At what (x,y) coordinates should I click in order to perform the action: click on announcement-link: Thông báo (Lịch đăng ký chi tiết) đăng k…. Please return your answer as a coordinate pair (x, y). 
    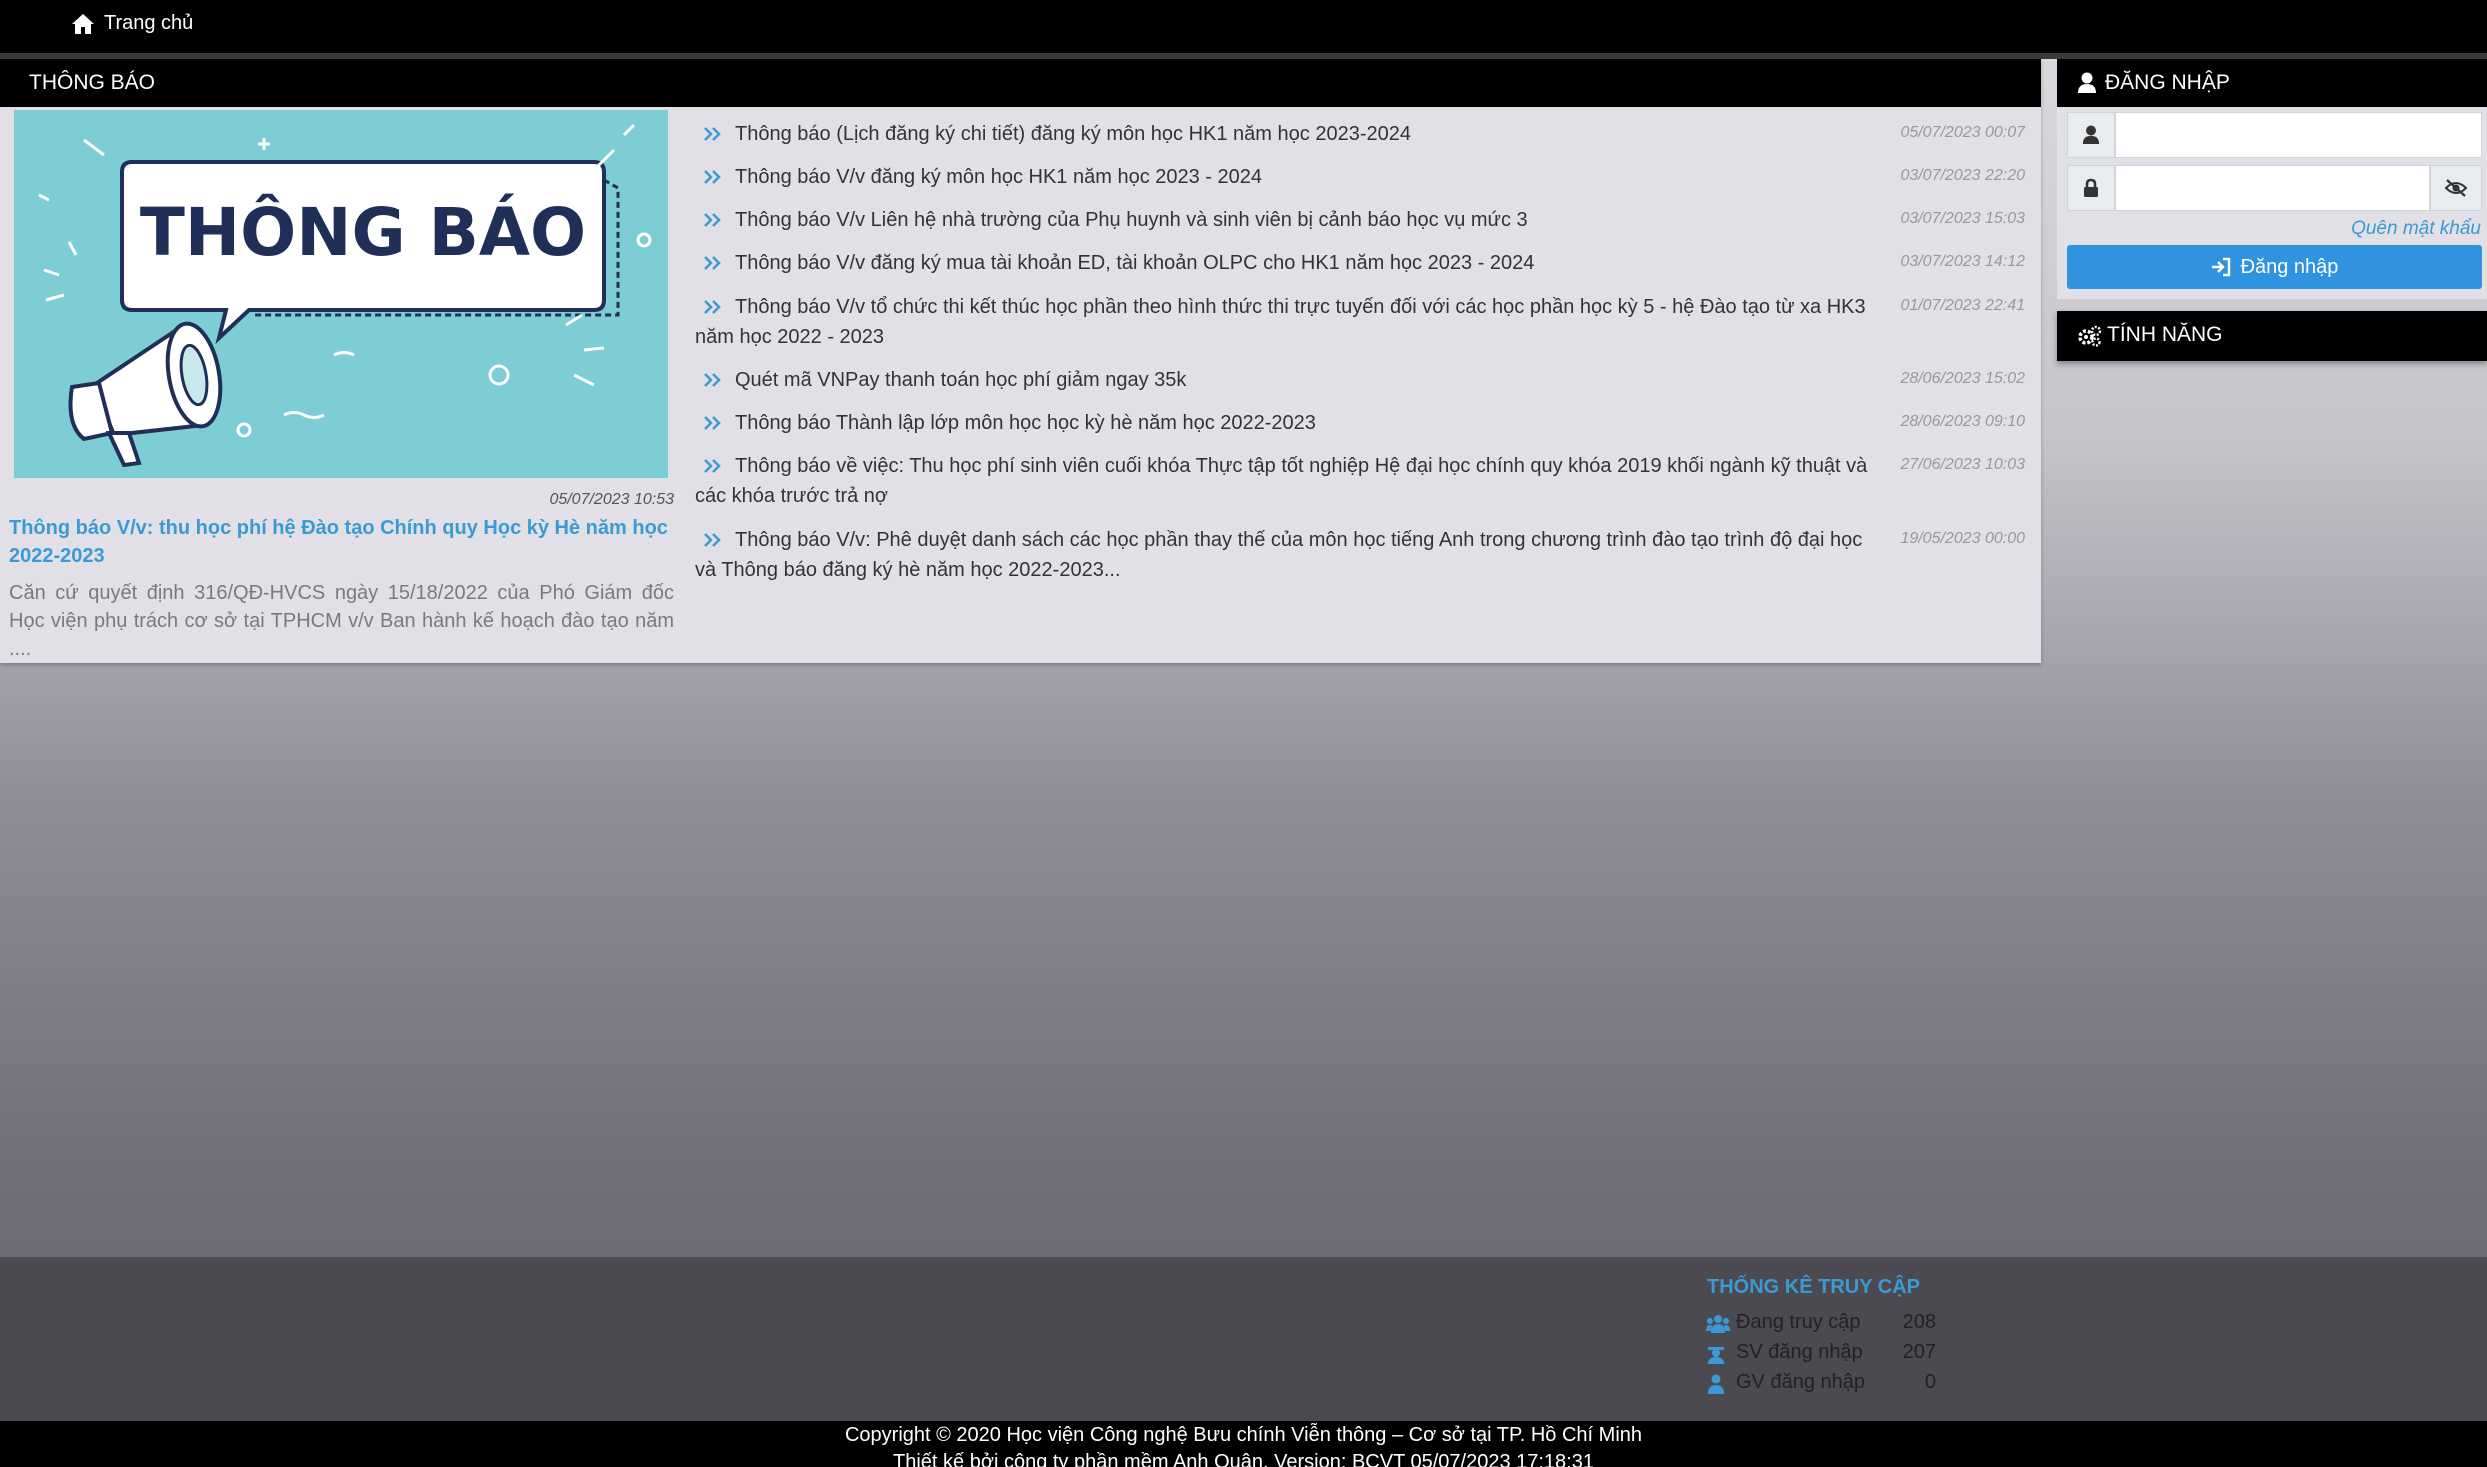
    Looking at the image, I should click on (1287, 134).